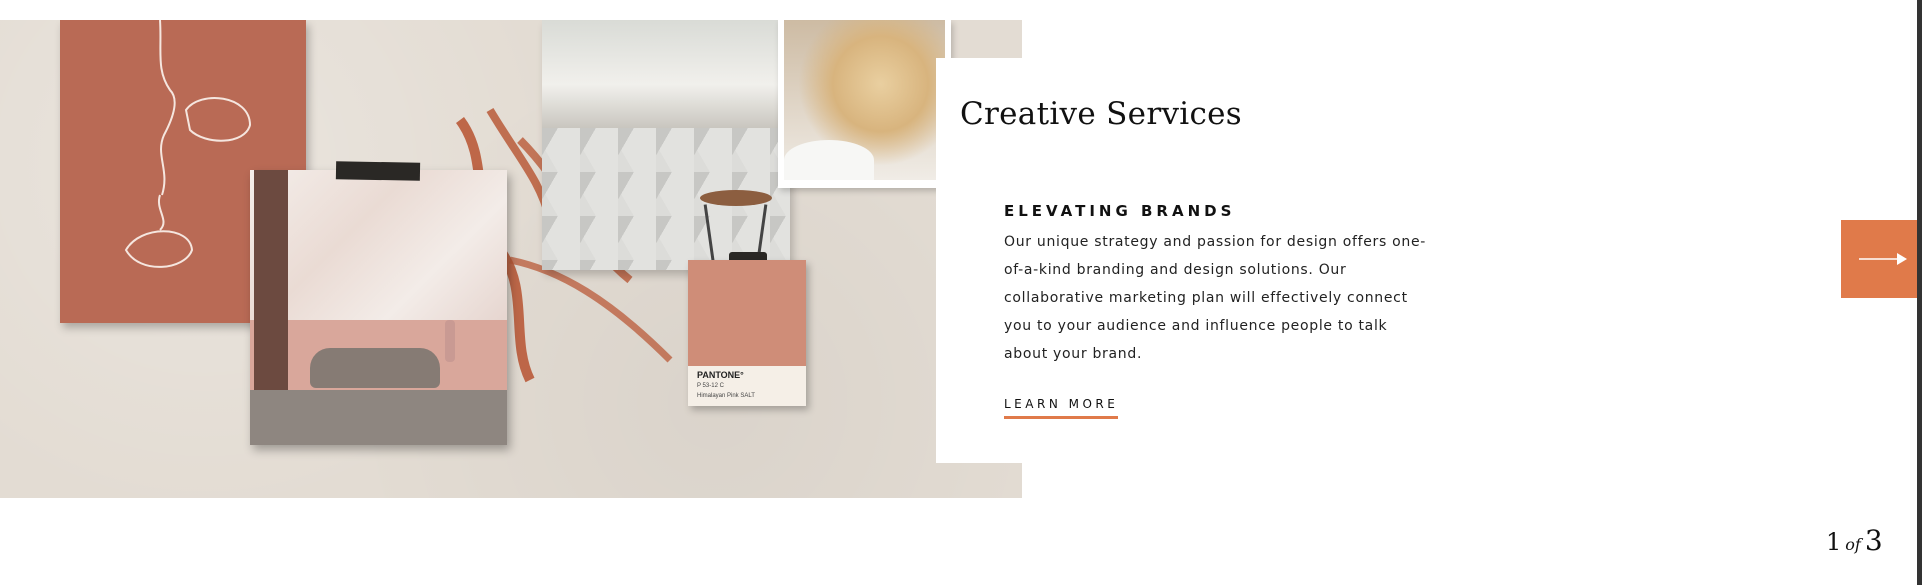 This screenshot has height=585, width=1922. Describe the element at coordinates (450, 341) in the screenshot. I see `vase` at that location.